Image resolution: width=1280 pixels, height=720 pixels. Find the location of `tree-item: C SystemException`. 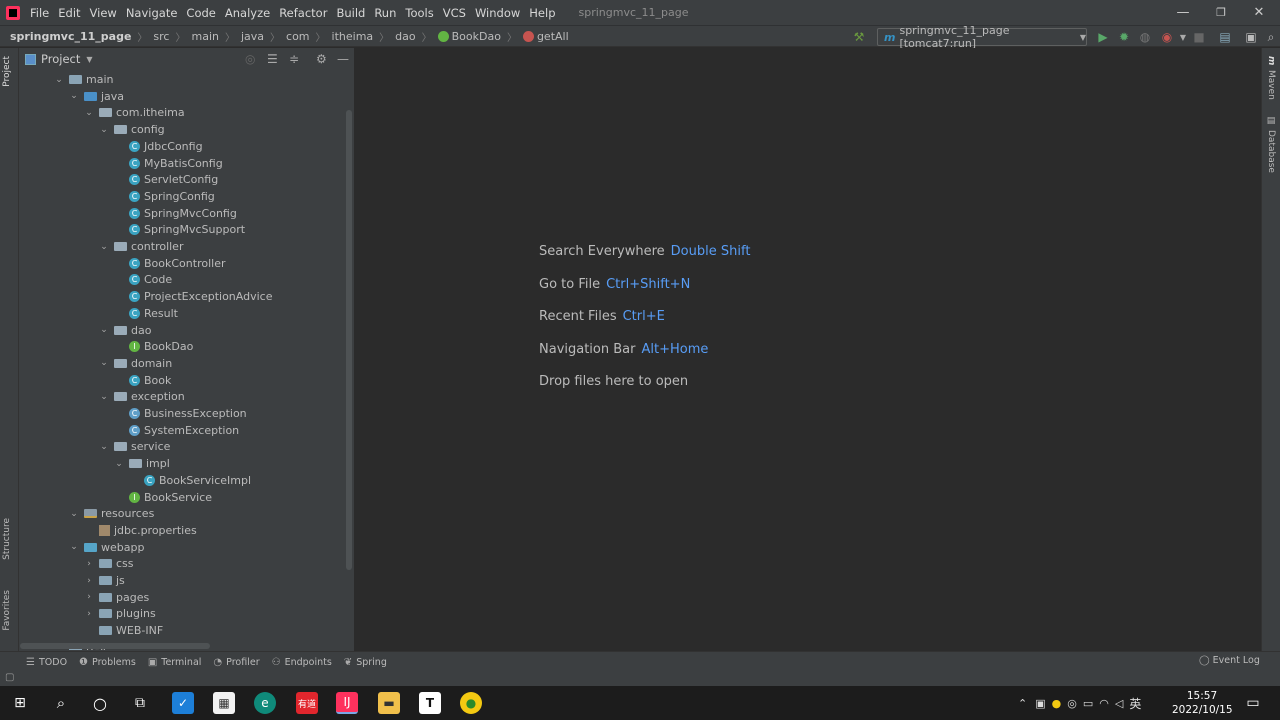

tree-item: C SystemException is located at coordinates (184, 430).